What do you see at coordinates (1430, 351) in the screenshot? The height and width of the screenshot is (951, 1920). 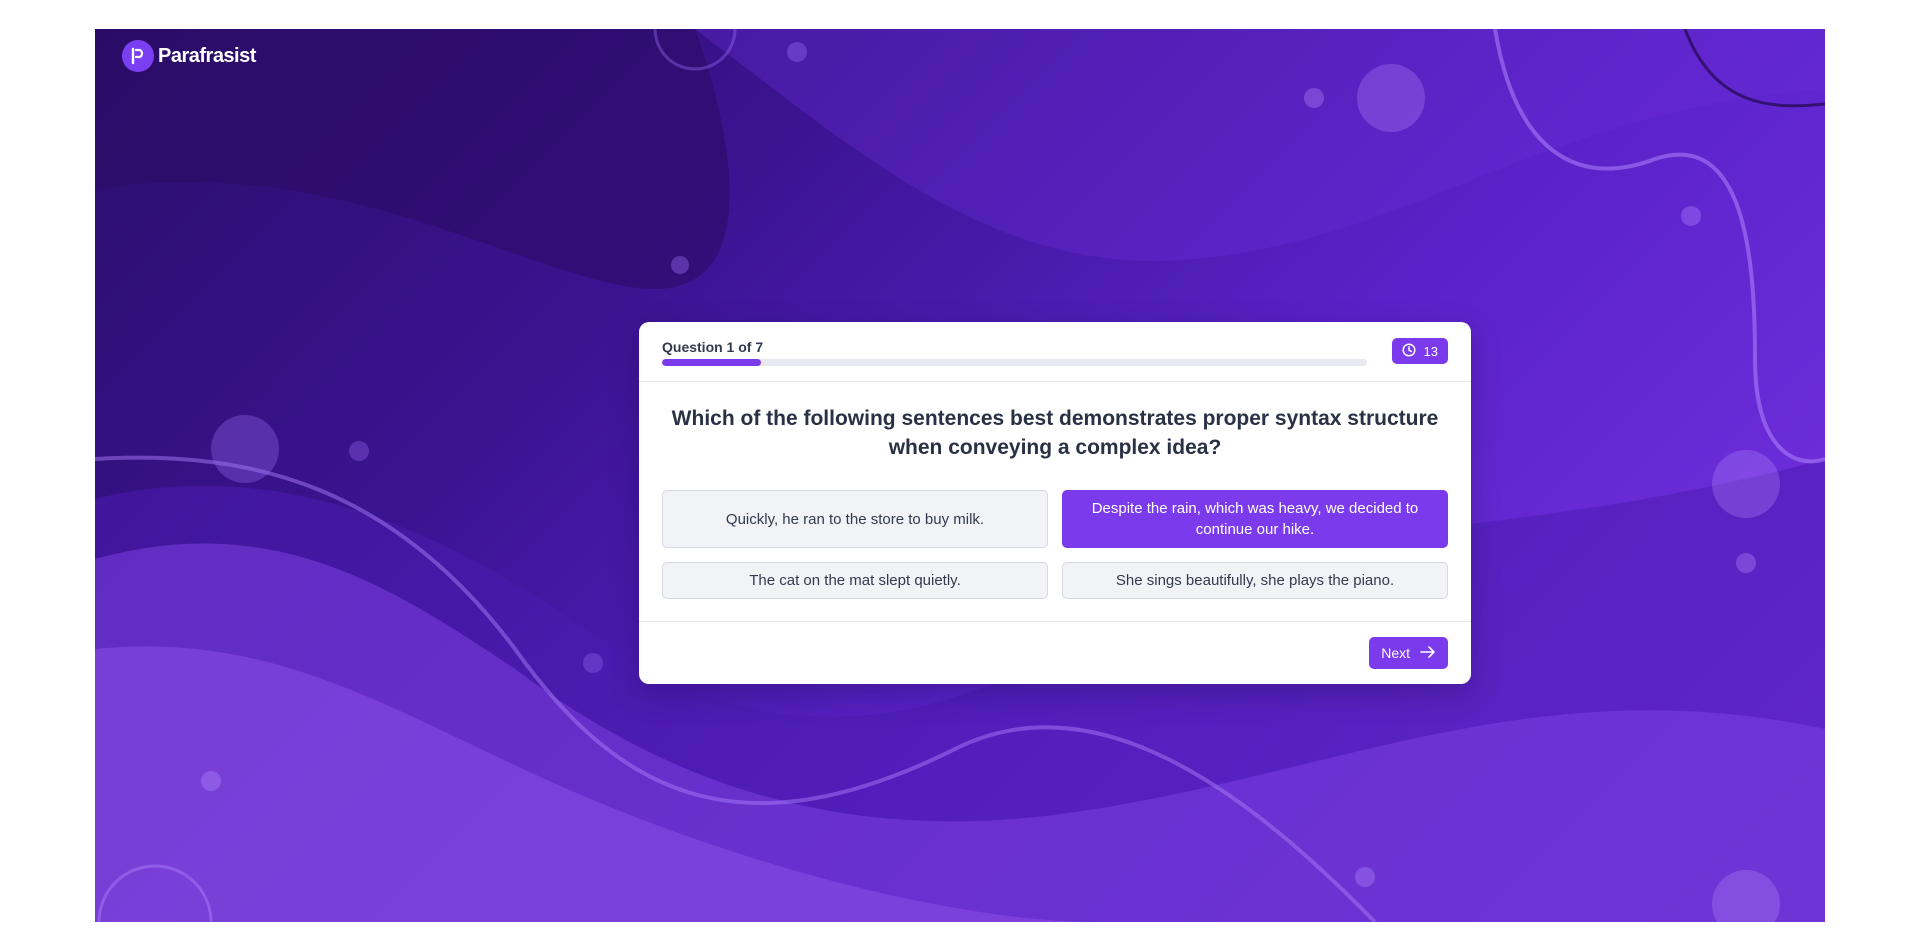 I see `timer-value: 13` at bounding box center [1430, 351].